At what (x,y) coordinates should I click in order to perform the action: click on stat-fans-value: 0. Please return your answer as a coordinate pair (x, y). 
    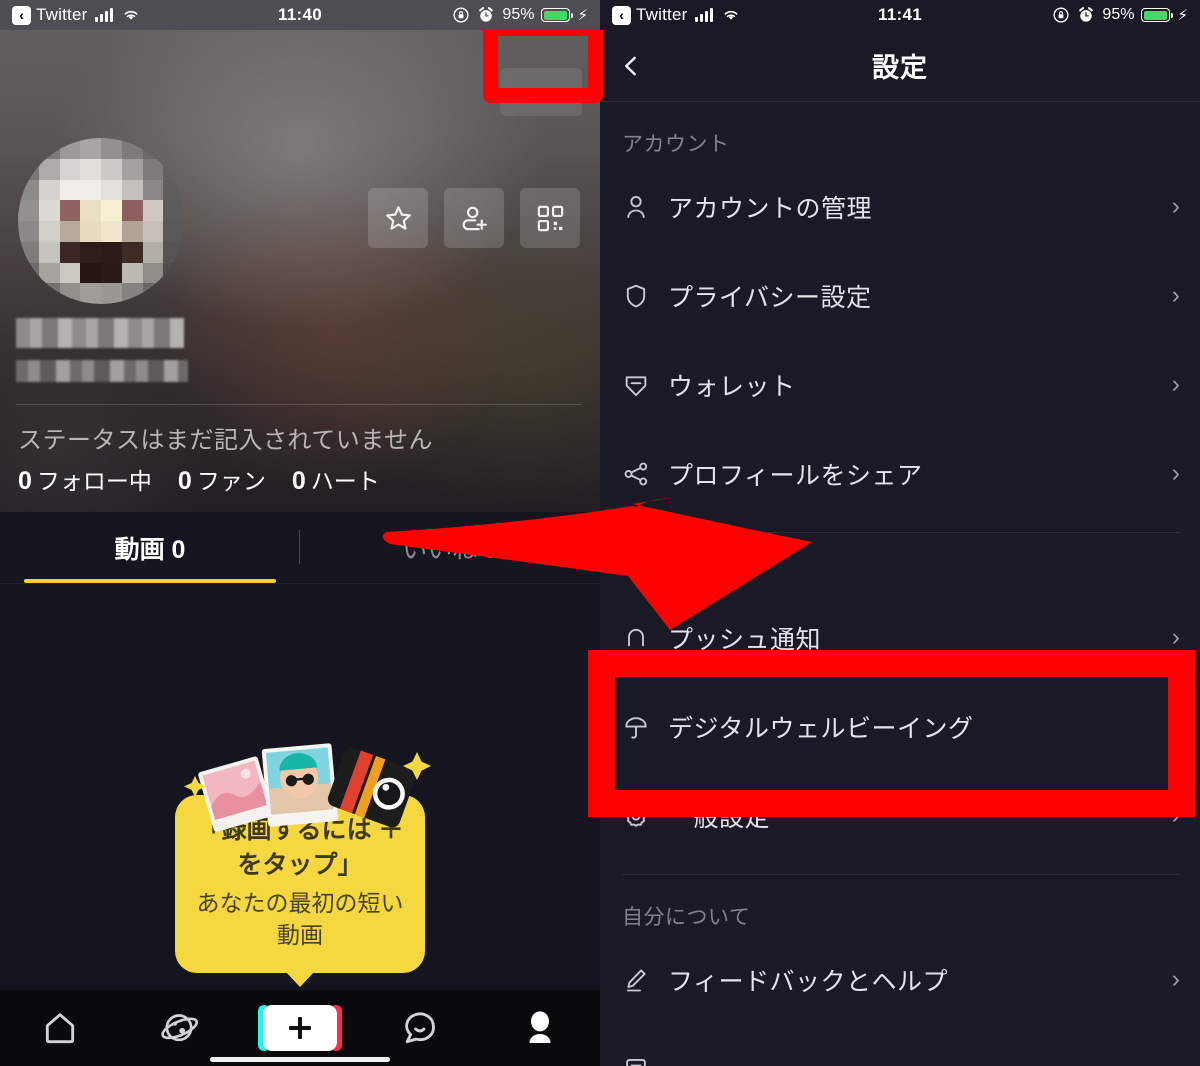
    Looking at the image, I should click on (184, 481).